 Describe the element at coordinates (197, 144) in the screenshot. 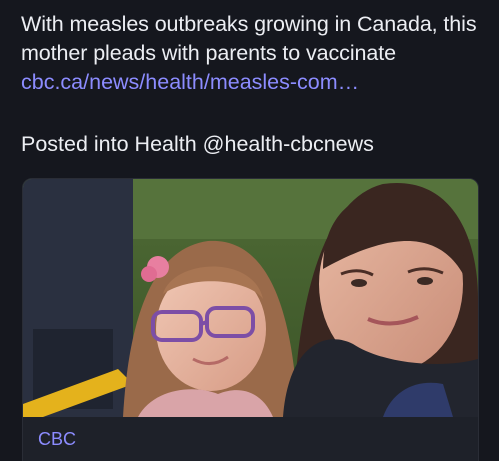

I see `posted-into-label: Posted into Health @health-cbcnews` at that location.